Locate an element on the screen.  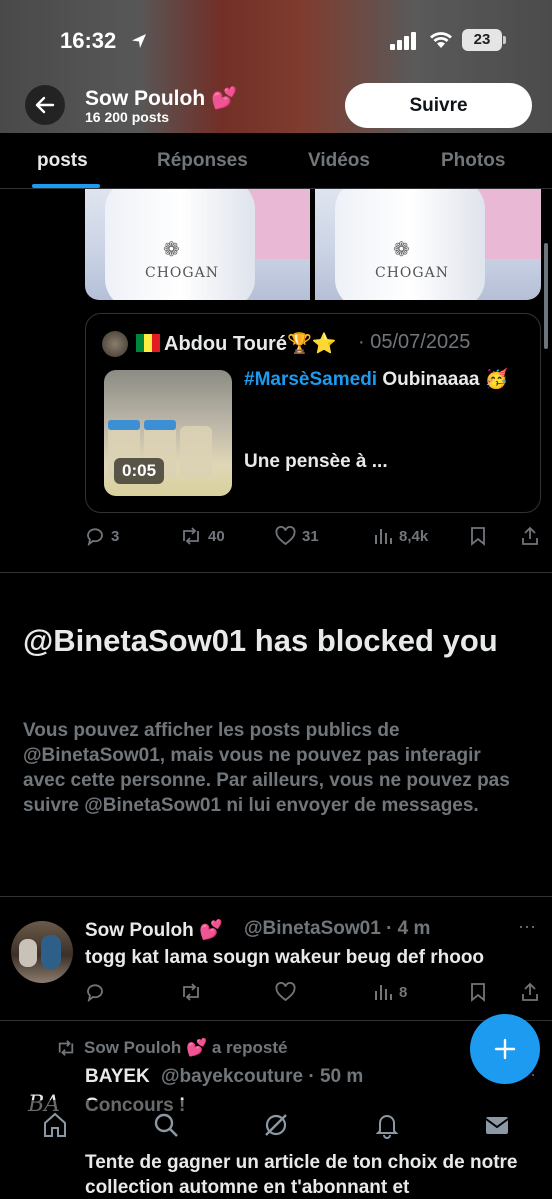
quoted-avatar is located at coordinates (115, 344).